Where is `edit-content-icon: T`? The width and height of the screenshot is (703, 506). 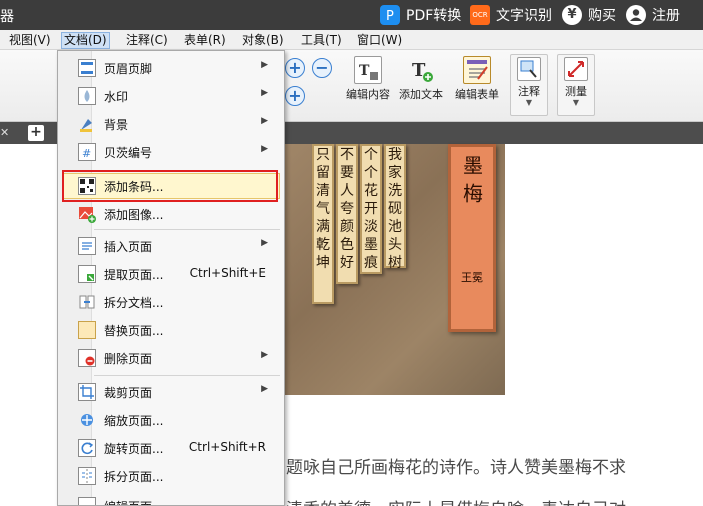 edit-content-icon: T is located at coordinates (368, 70).